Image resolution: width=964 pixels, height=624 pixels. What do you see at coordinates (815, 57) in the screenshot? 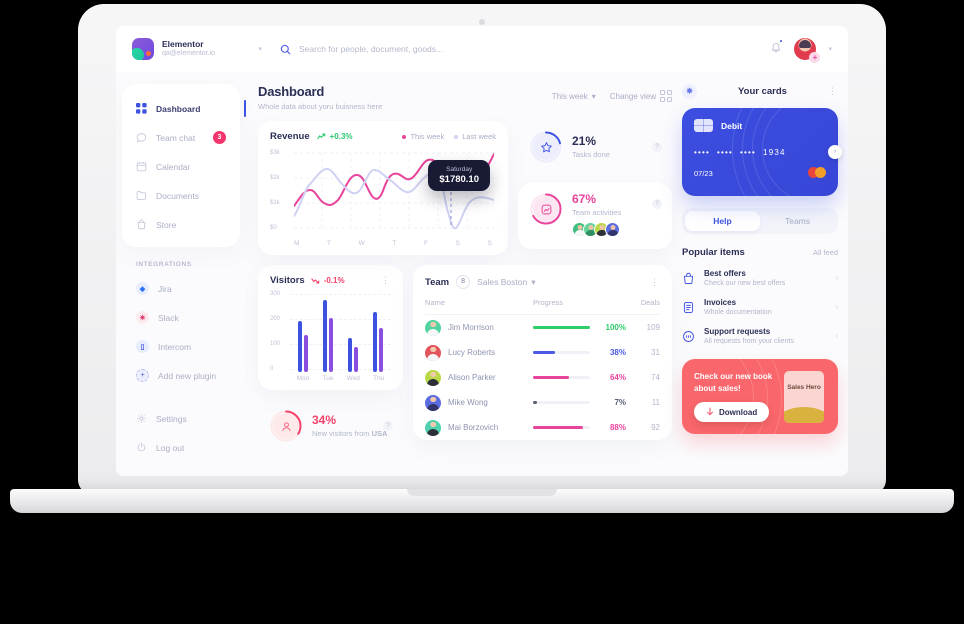
I see `add-user-badge: +` at bounding box center [815, 57].